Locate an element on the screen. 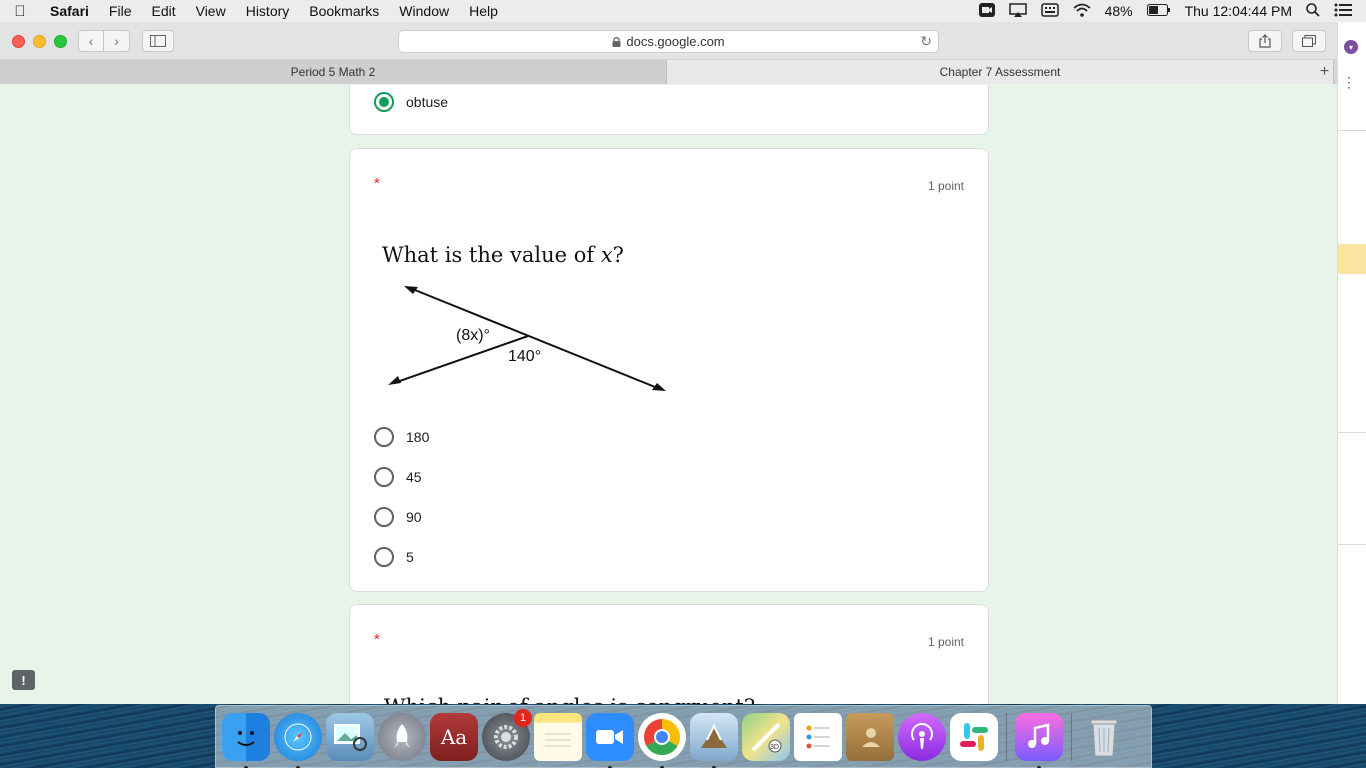 This screenshot has width=1366, height=768. menu-window: Window is located at coordinates (424, 11).